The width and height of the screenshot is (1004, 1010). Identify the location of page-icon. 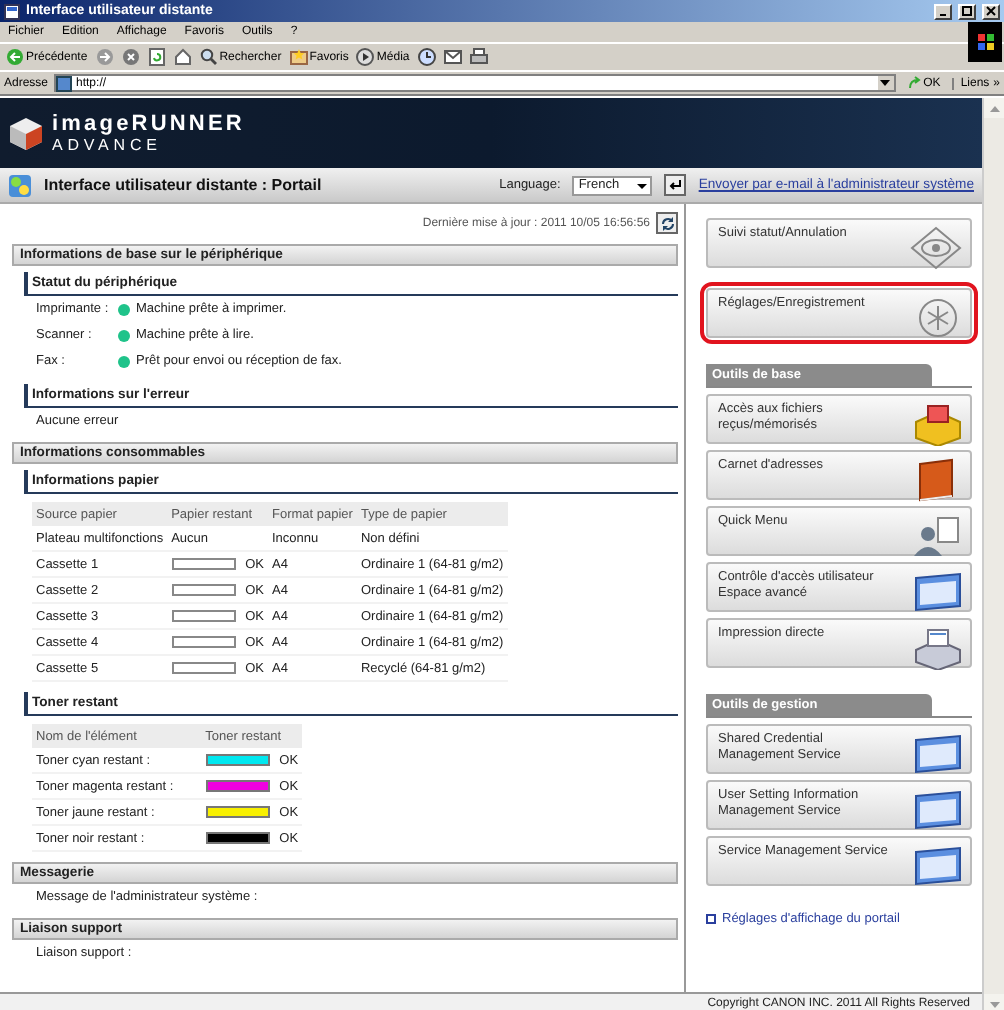
(64, 83).